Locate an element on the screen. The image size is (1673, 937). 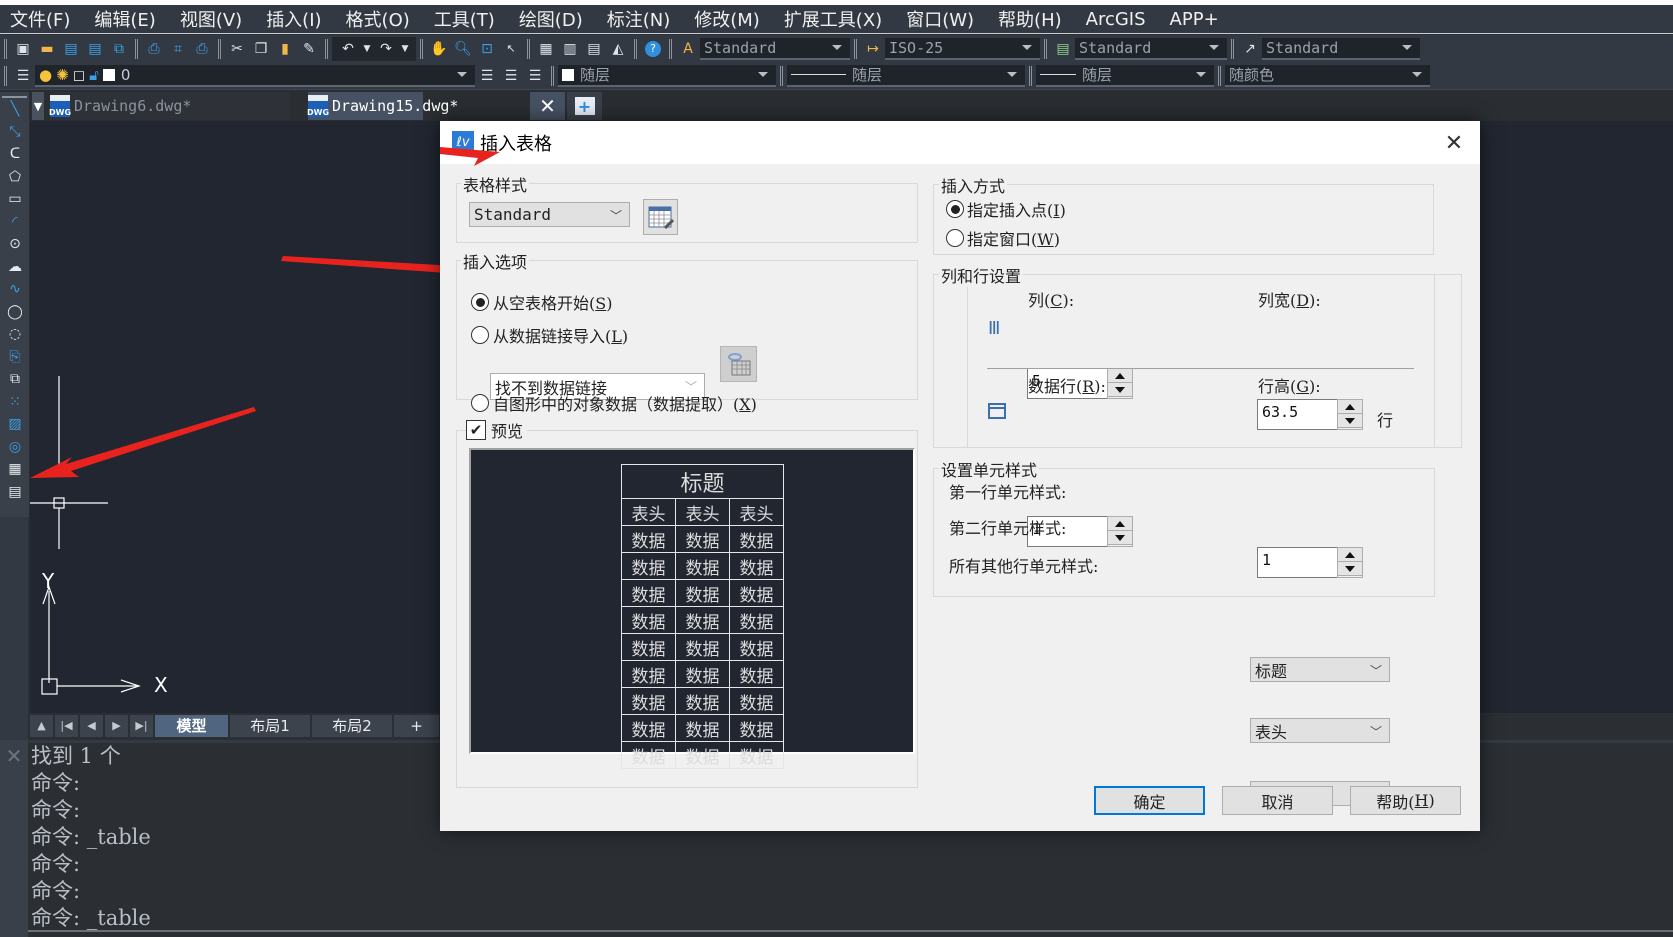
line-icon: ╲ is located at coordinates (15, 109).